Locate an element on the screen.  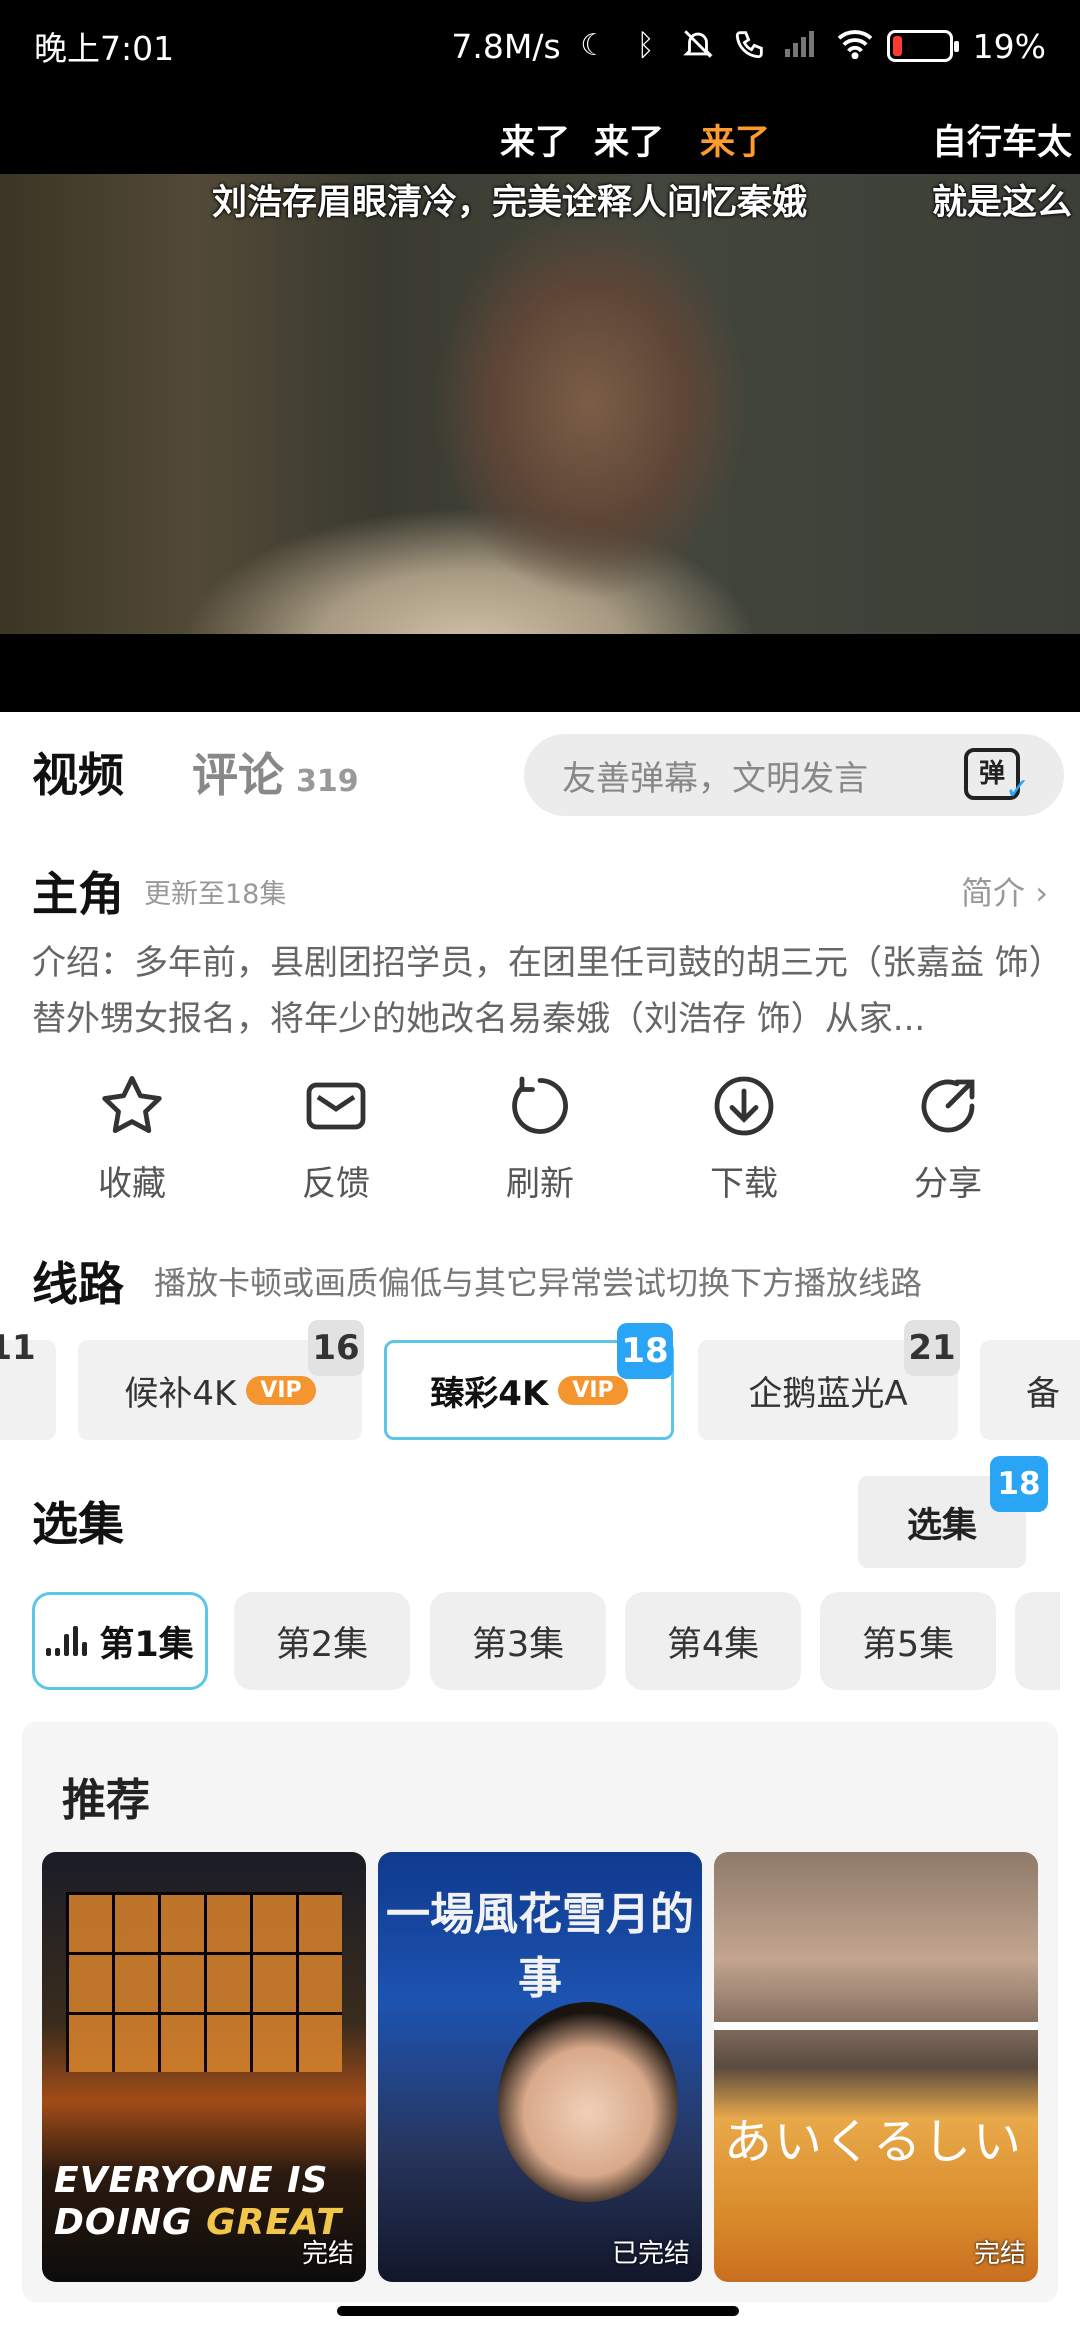
episode-list: 第1集 第2集 第3集 第4集 第5集 is located at coordinates (530, 1642).